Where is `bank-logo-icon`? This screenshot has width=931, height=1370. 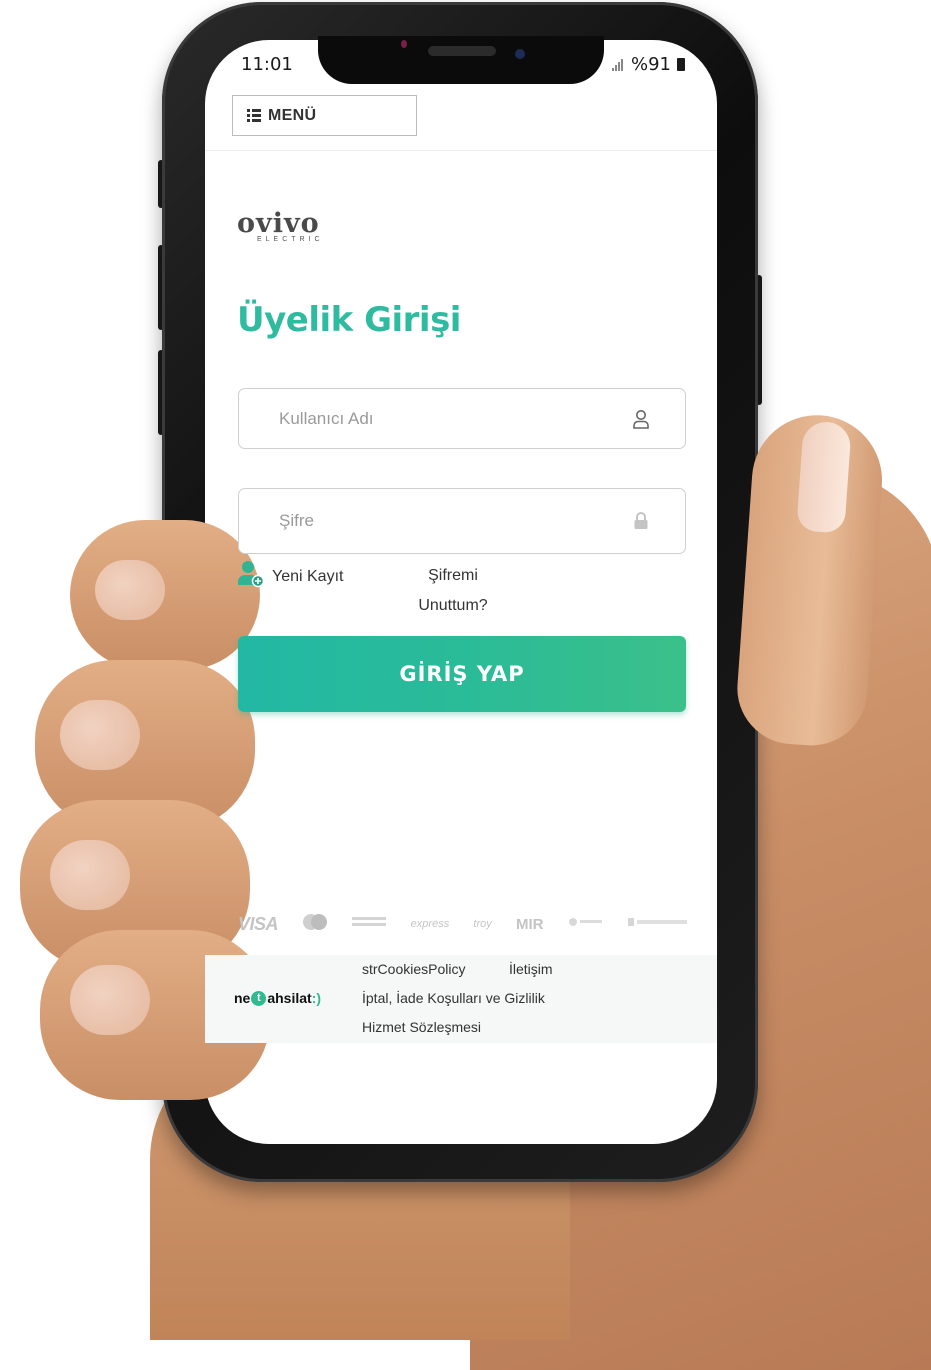
bank-logo-icon is located at coordinates (657, 924).